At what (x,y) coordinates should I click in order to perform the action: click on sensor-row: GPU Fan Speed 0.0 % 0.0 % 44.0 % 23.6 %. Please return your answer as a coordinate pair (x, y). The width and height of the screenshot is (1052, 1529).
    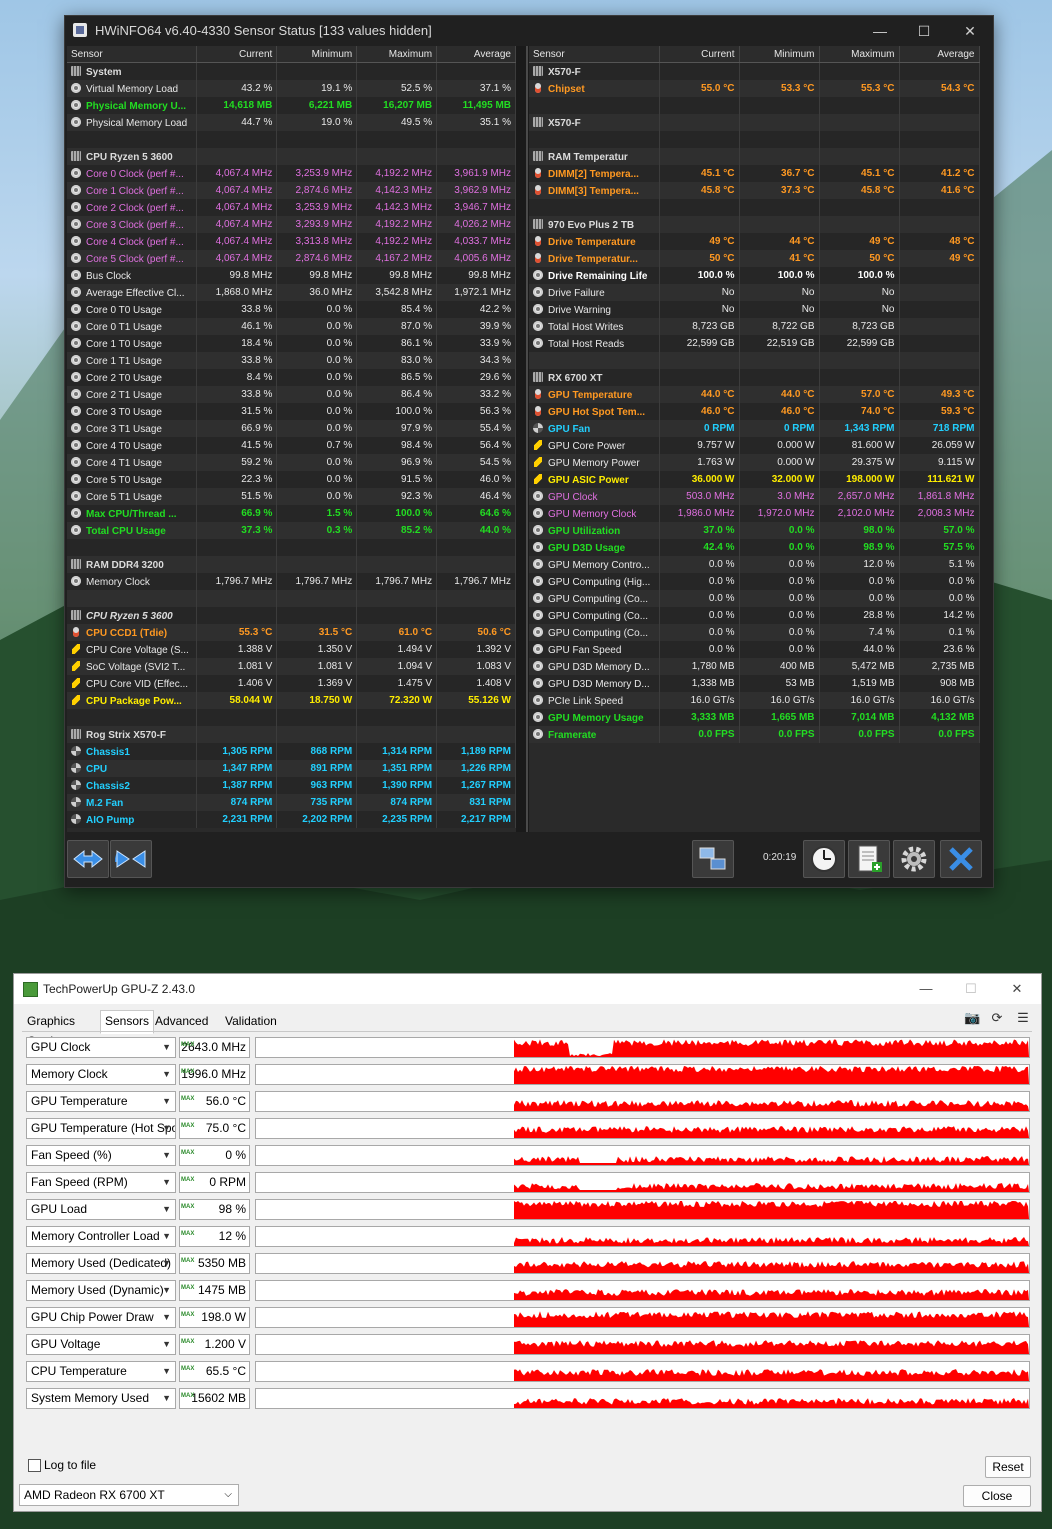
    Looking at the image, I should click on (754, 649).